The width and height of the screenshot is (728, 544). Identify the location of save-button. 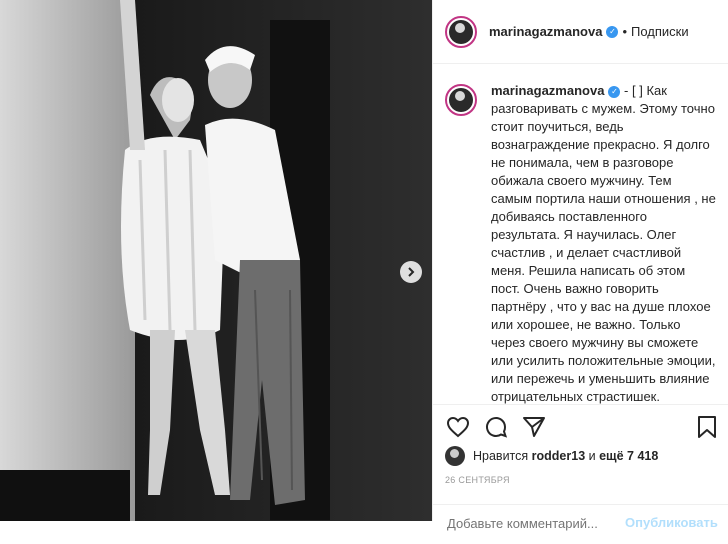
(707, 427).